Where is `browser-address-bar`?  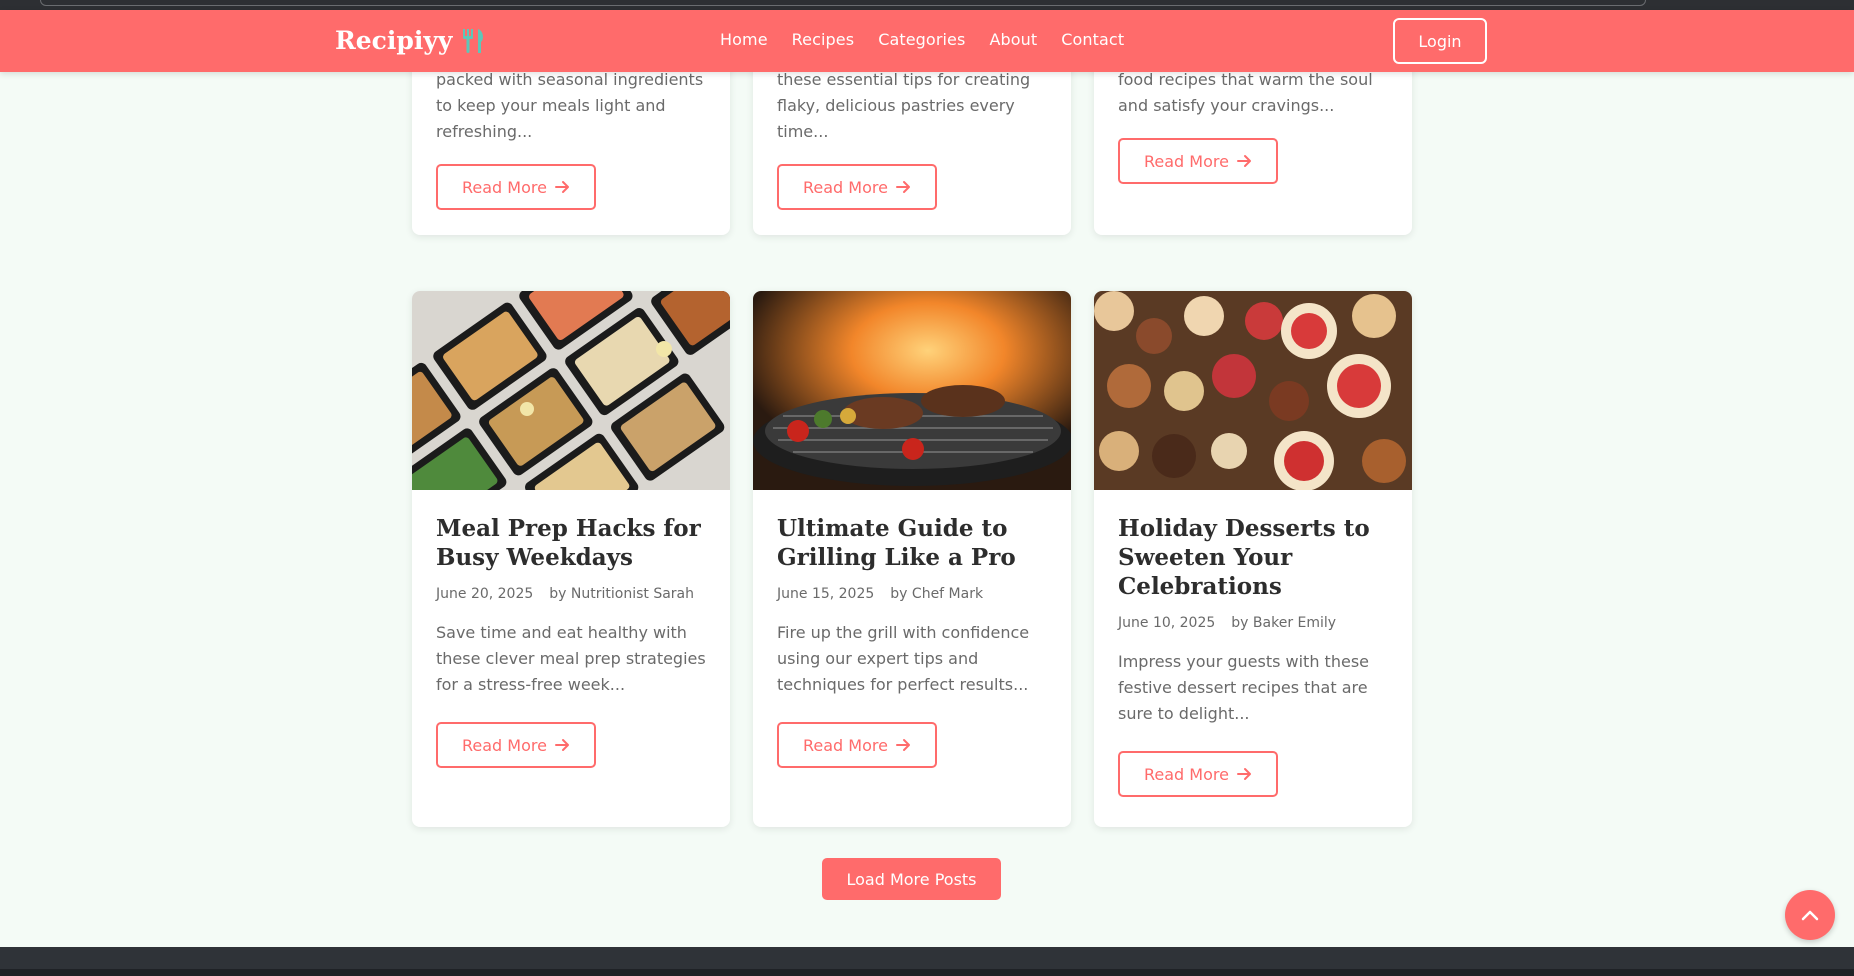
browser-address-bar is located at coordinates (843, 3).